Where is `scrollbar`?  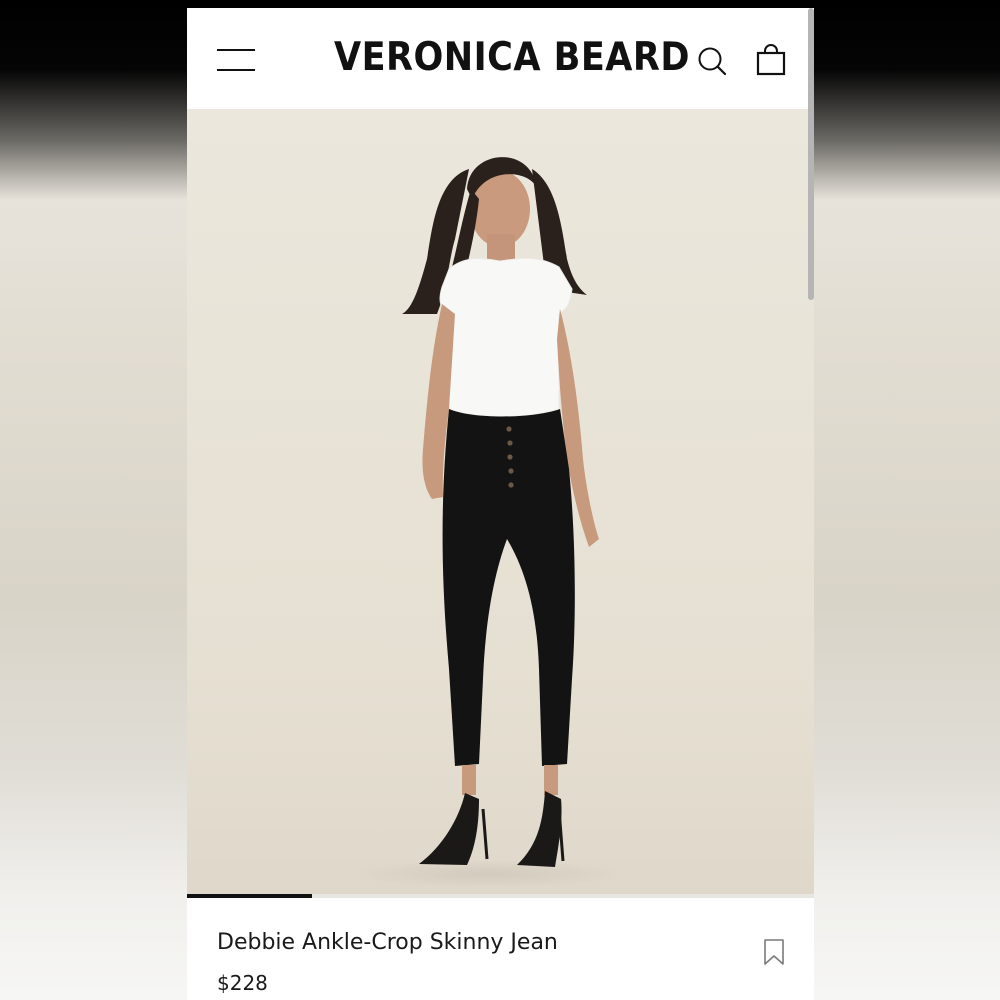 scrollbar is located at coordinates (811, 504).